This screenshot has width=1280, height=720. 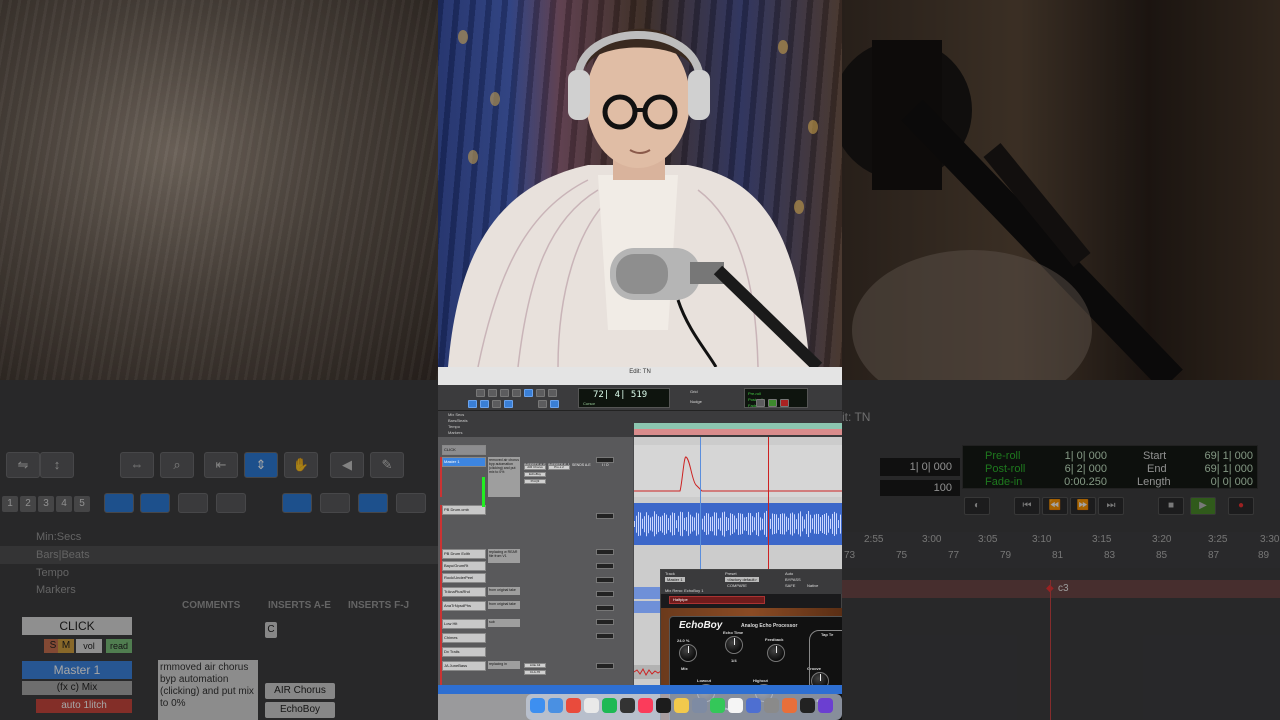 What do you see at coordinates (504, 591) in the screenshot?
I see `comment-tranaplus: from original take` at bounding box center [504, 591].